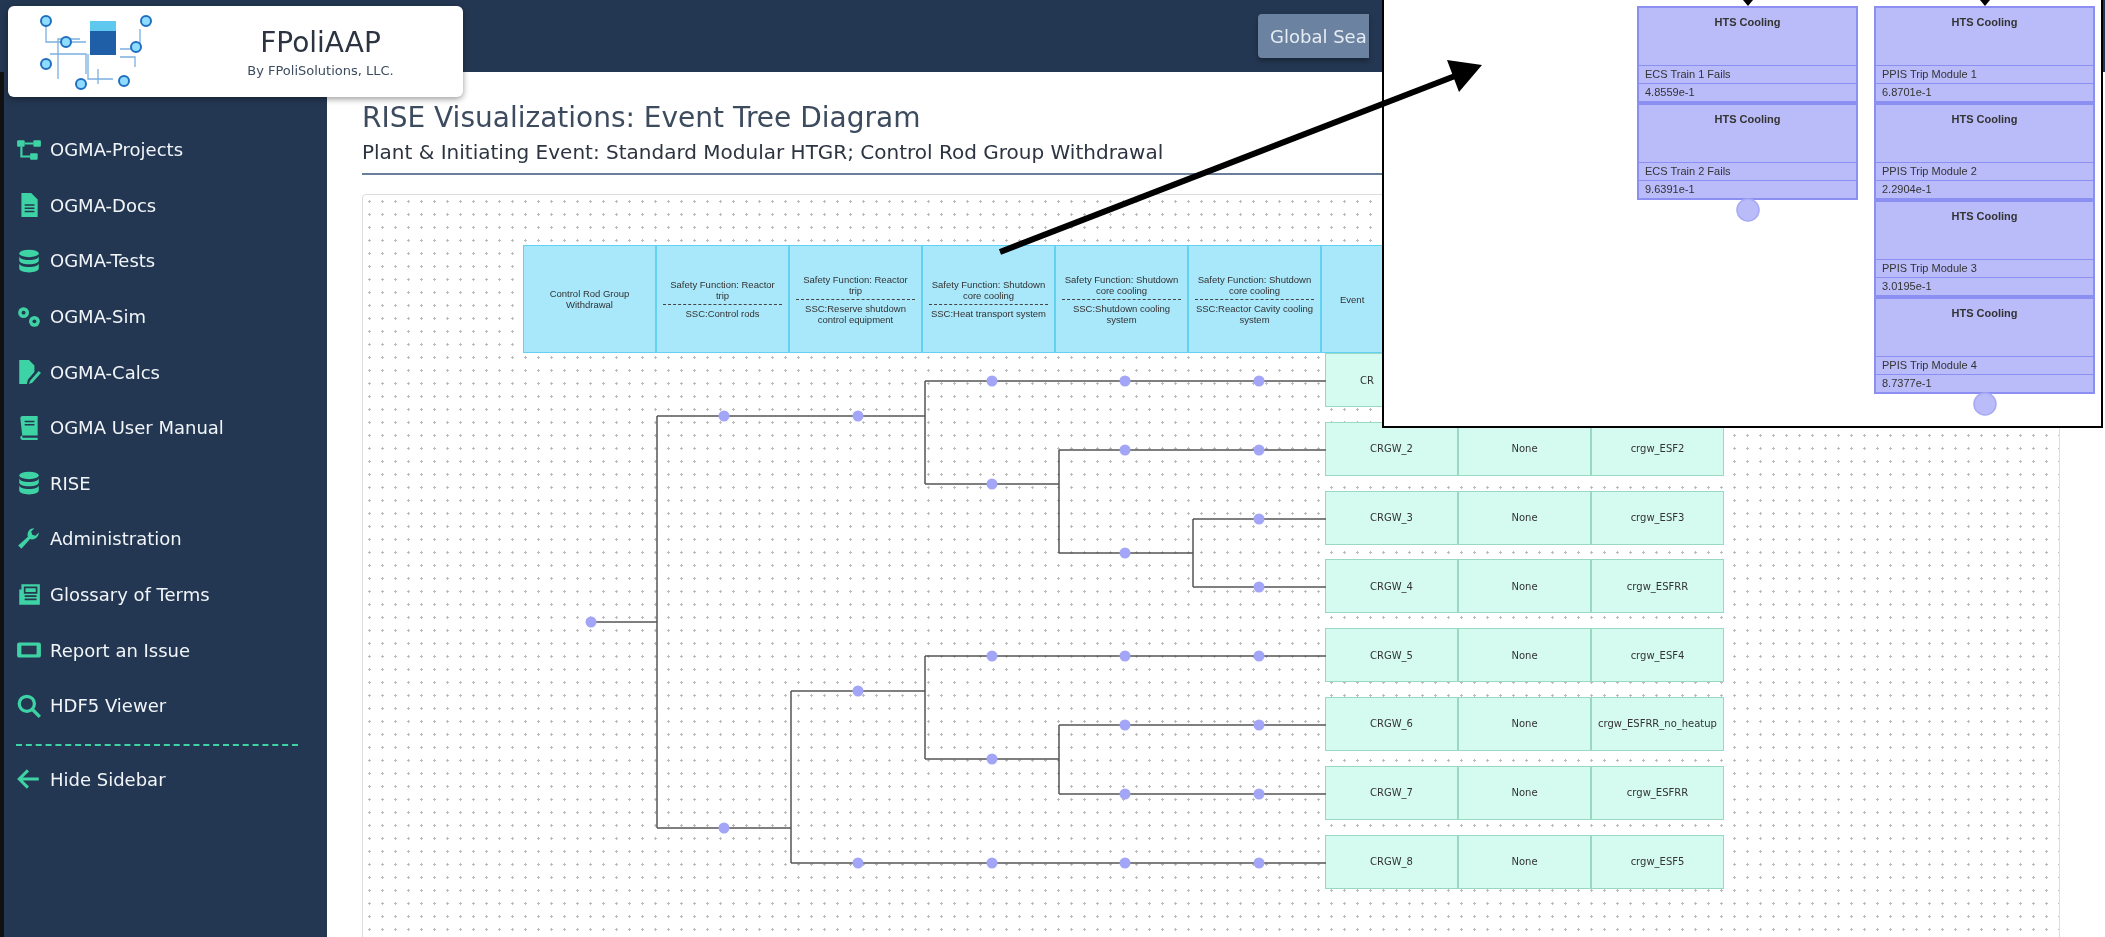 Image resolution: width=2105 pixels, height=937 pixels. What do you see at coordinates (1657, 517) in the screenshot?
I see `outcome-cell: crgw_ESF3` at bounding box center [1657, 517].